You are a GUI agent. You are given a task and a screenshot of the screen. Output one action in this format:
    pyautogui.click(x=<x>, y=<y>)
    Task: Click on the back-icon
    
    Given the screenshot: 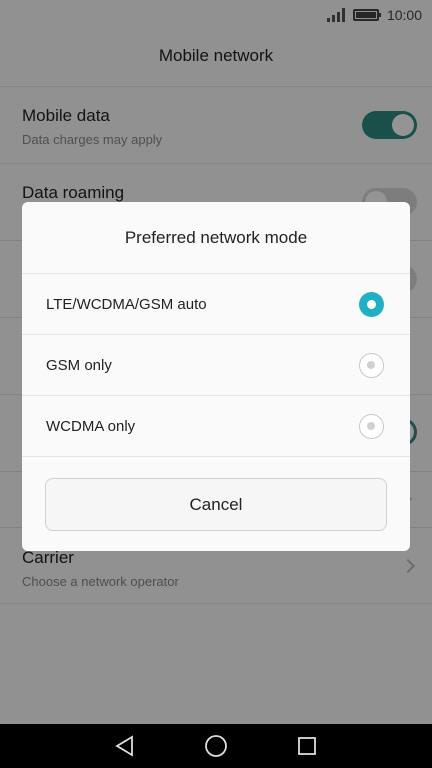 What is the action you would take?
    pyautogui.click(x=124, y=746)
    